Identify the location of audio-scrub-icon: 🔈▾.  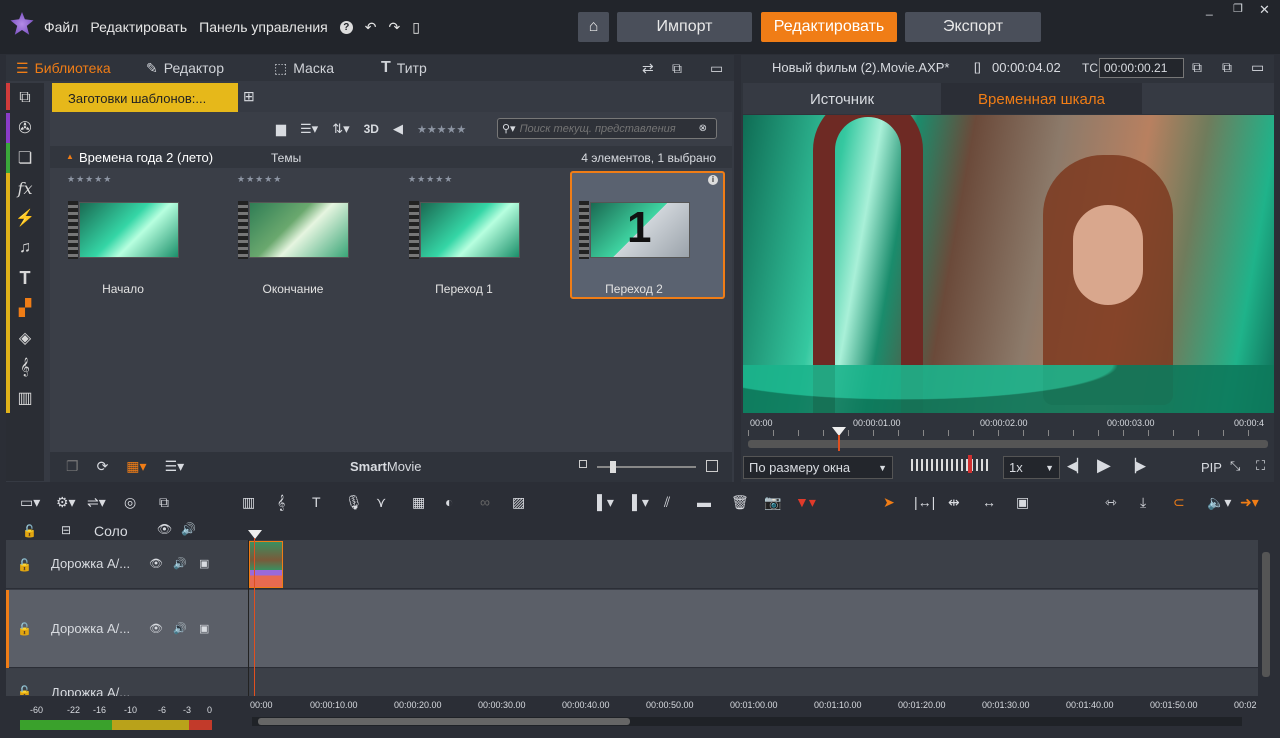
(1219, 502).